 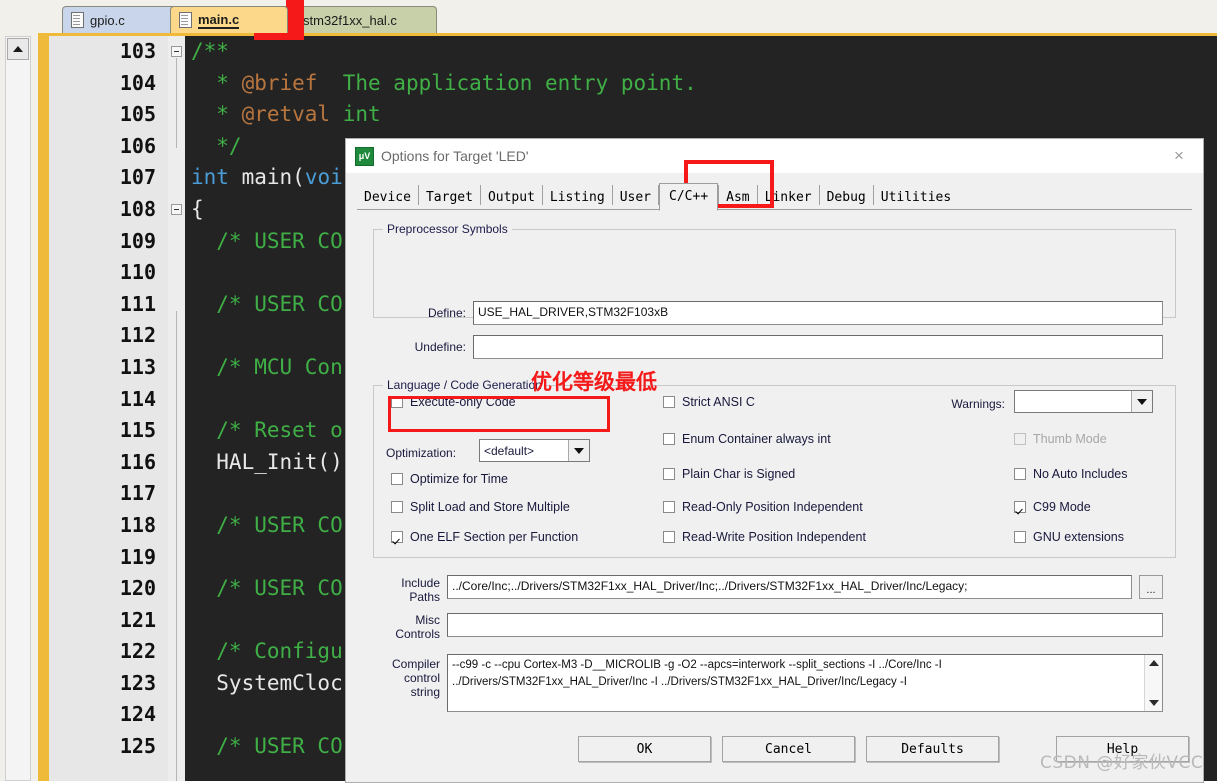 What do you see at coordinates (137, 556) in the screenshot?
I see `line-number: 119` at bounding box center [137, 556].